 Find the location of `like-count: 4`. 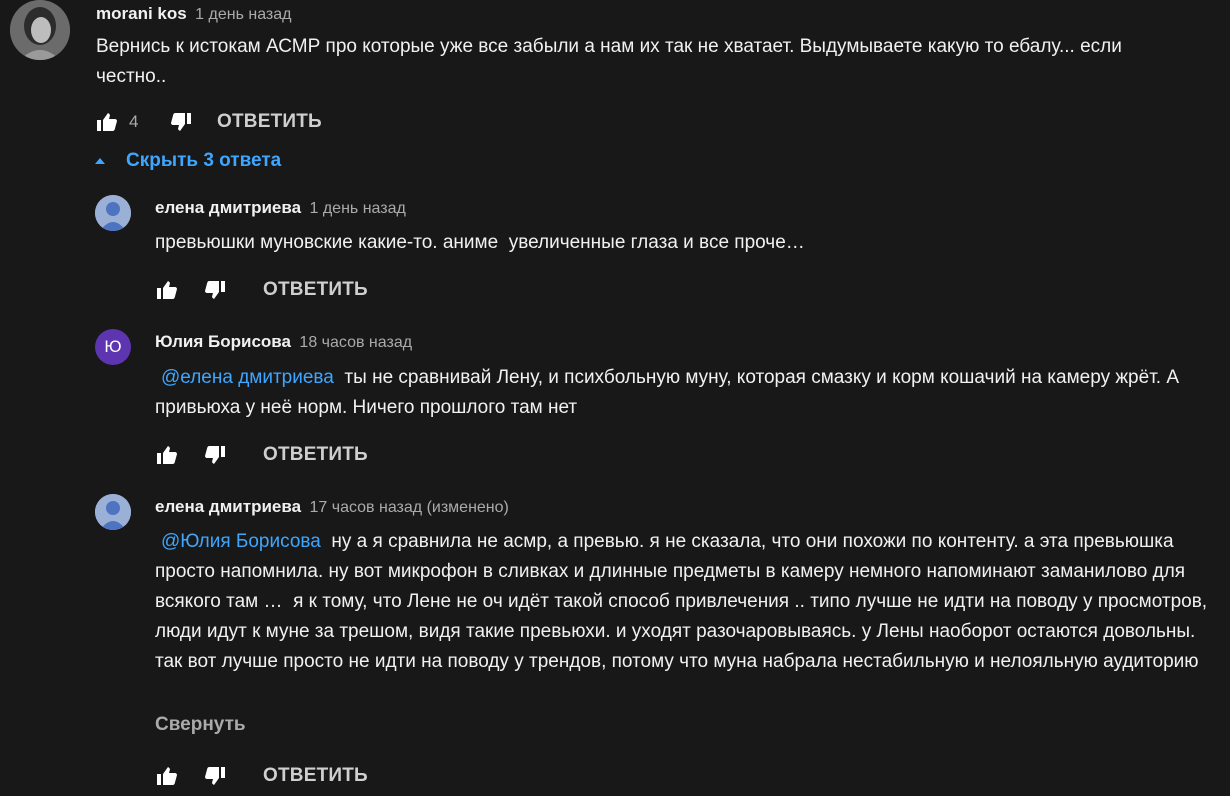

like-count: 4 is located at coordinates (134, 121).